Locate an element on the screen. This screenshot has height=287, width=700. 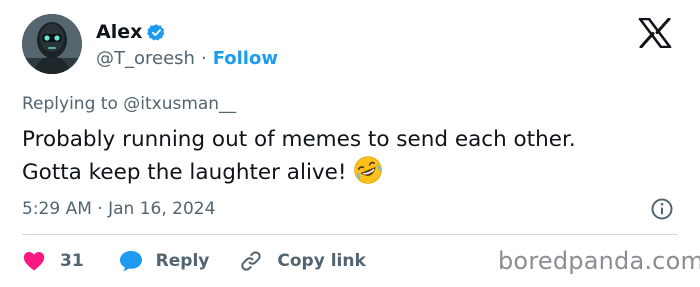
info-icon is located at coordinates (662, 209).